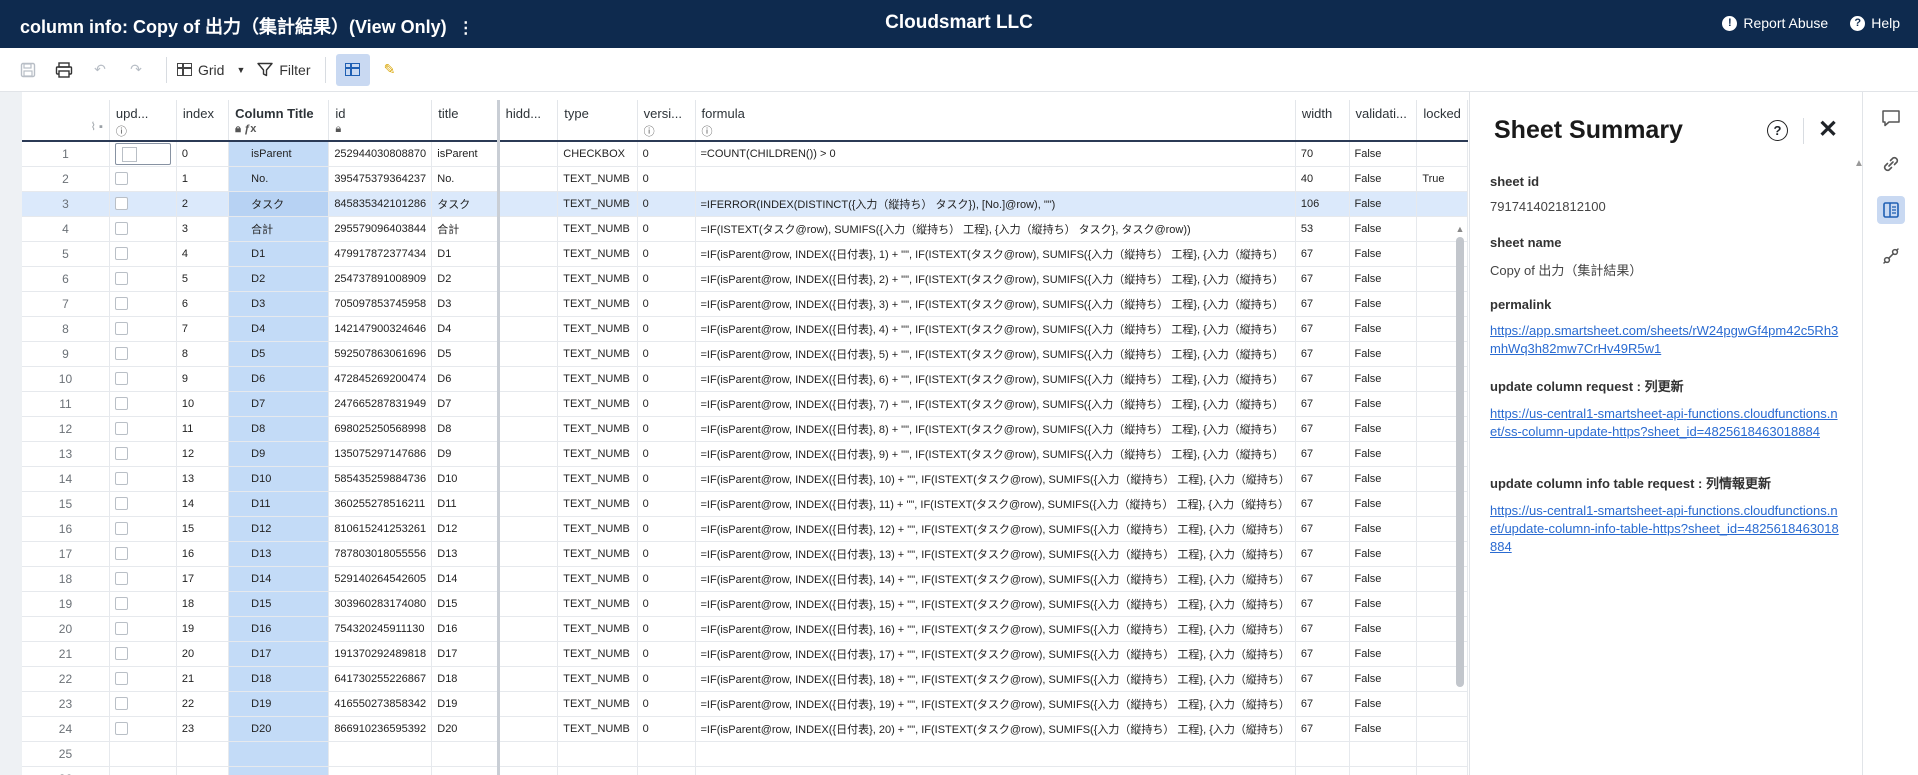 The width and height of the screenshot is (1918, 775). What do you see at coordinates (203, 379) in the screenshot?
I see `cell-index: 9` at bounding box center [203, 379].